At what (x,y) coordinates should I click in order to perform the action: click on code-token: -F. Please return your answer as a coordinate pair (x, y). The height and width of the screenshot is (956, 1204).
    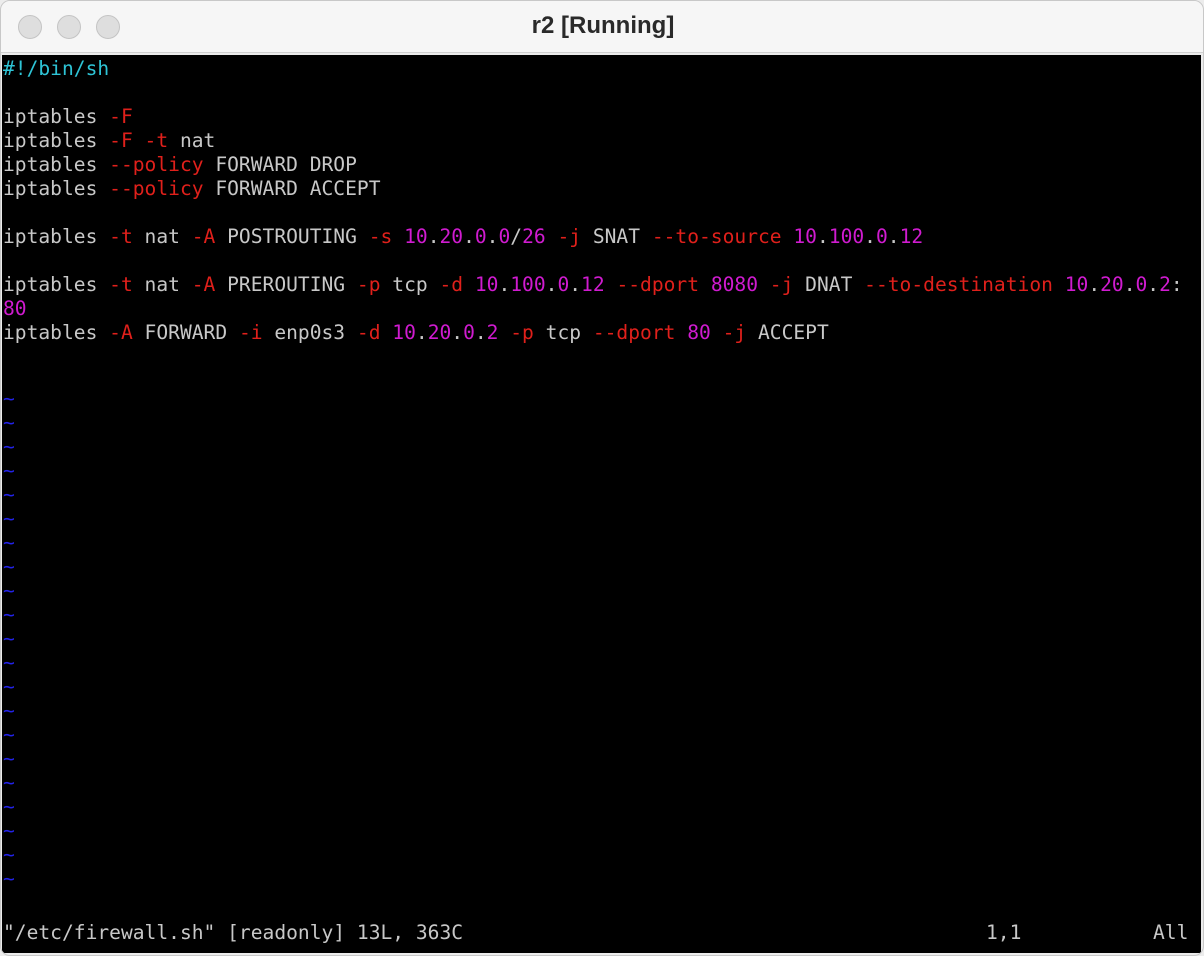
    Looking at the image, I should click on (121, 116).